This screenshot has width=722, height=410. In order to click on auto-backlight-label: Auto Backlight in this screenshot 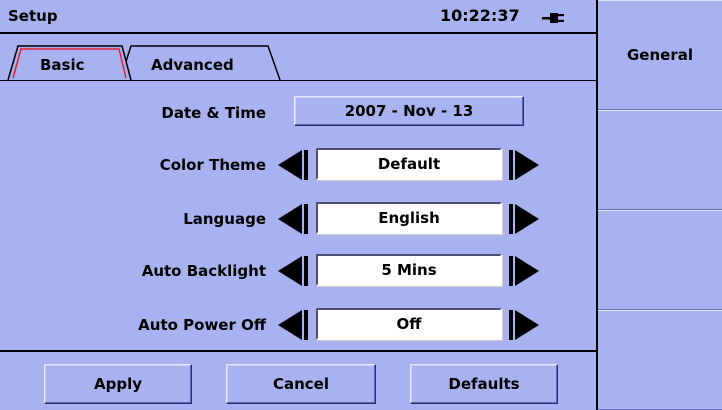, I will do `click(203, 271)`.